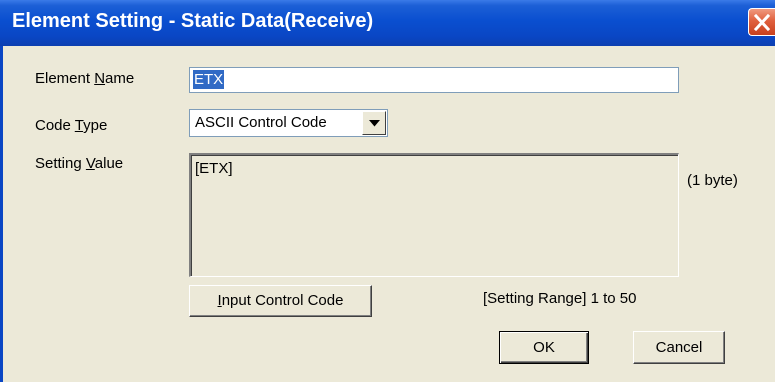 The image size is (775, 382). Describe the element at coordinates (280, 301) in the screenshot. I see `input-control-code-button: Input Control Code` at that location.